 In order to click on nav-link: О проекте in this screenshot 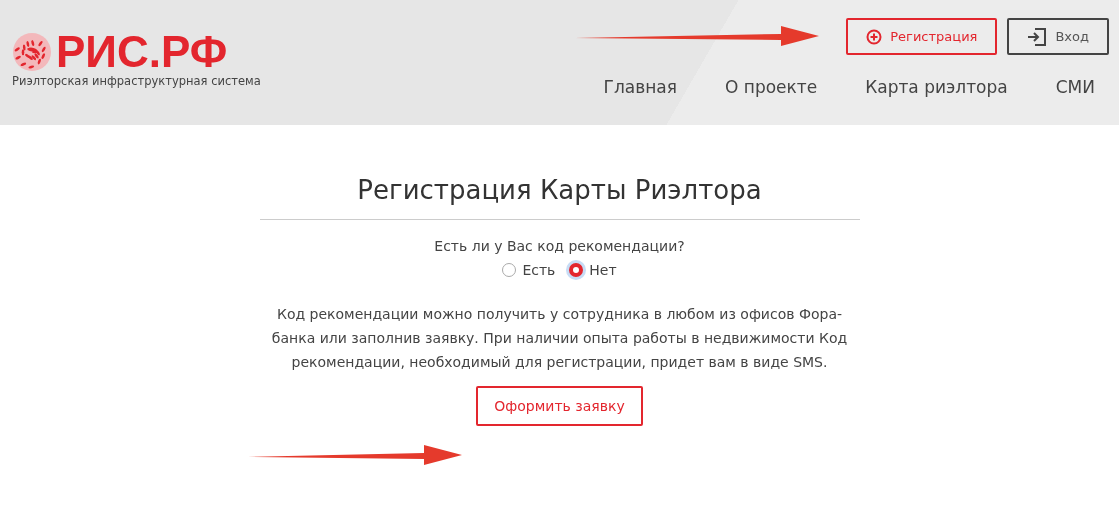, I will do `click(771, 87)`.